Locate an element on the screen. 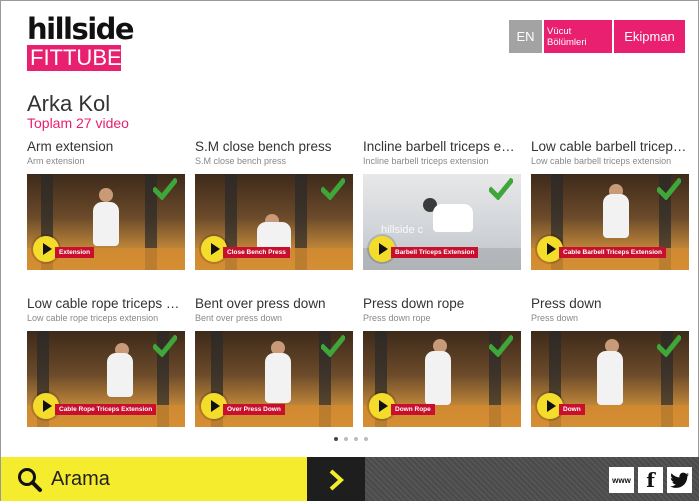 Image resolution: width=699 pixels, height=501 pixels. thumbnail-label: Barbell Triceps Extension is located at coordinates (435, 252).